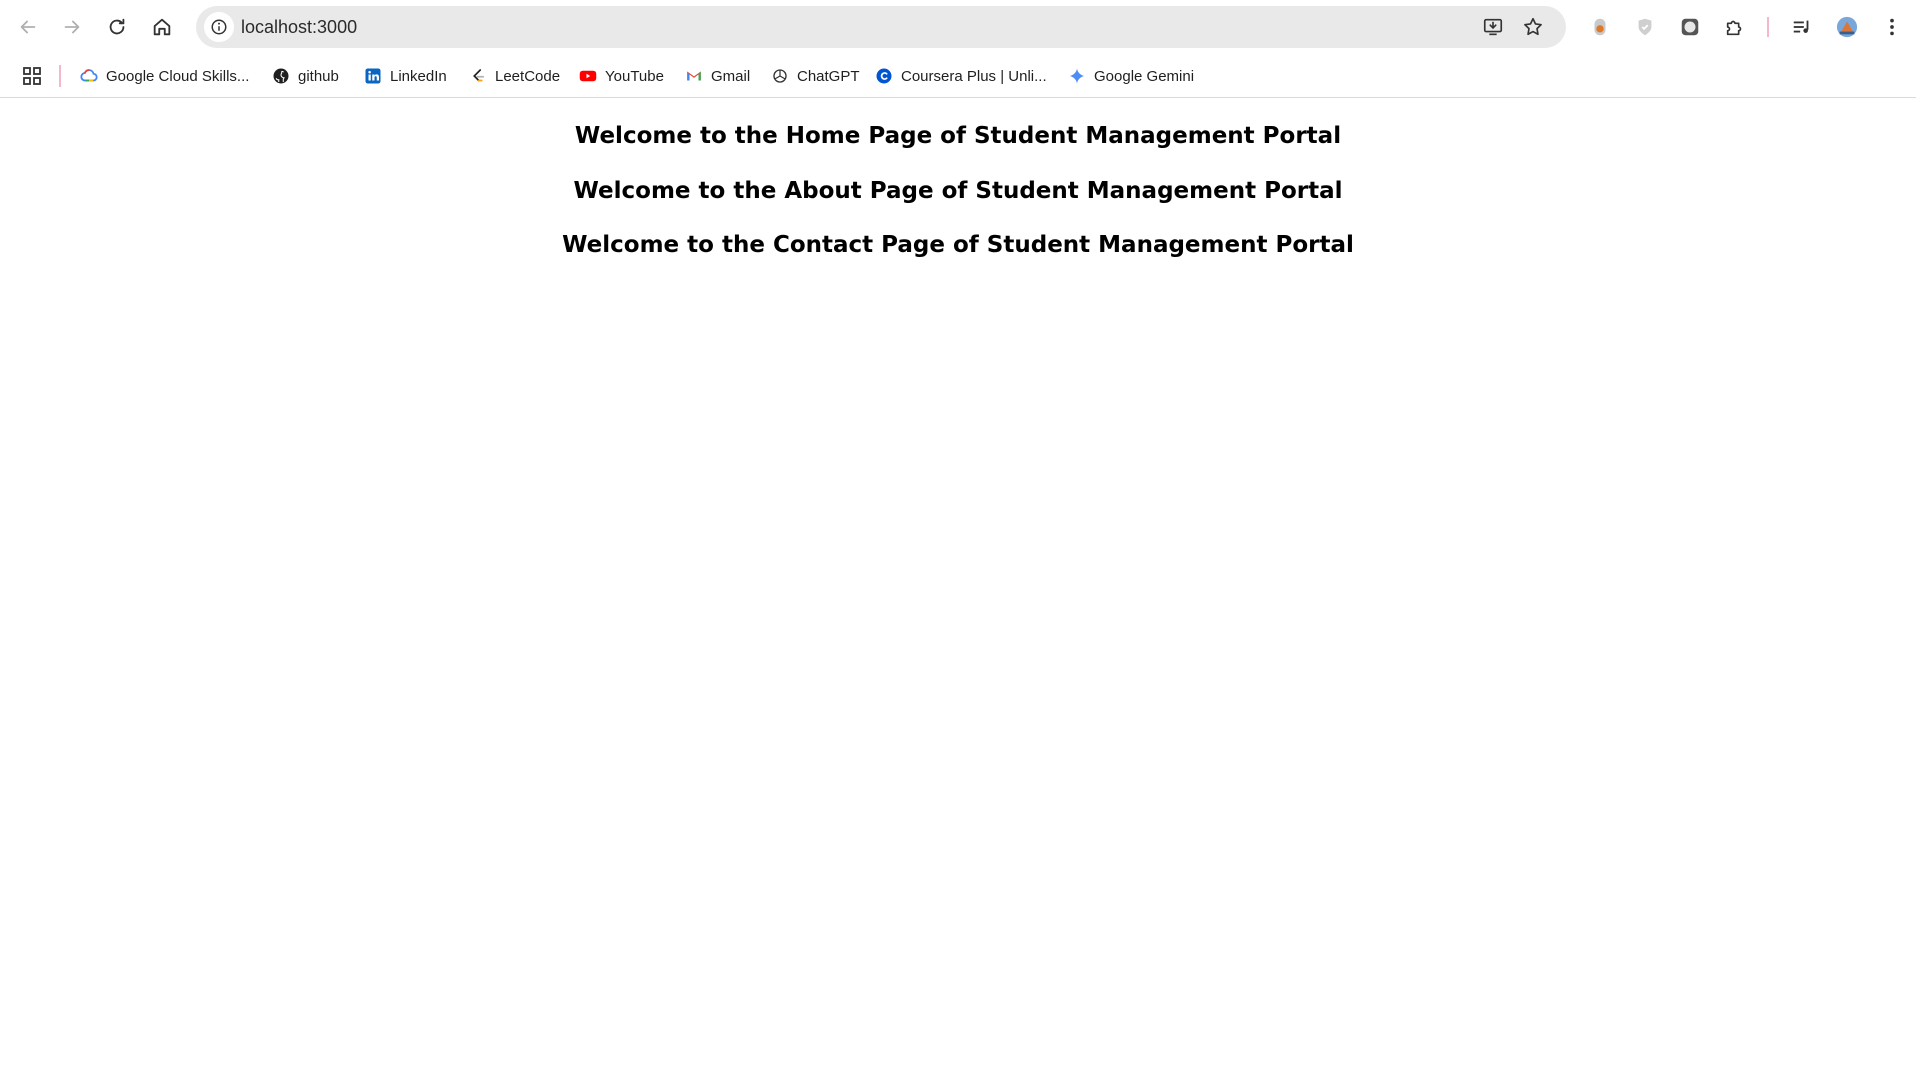 This screenshot has width=1916, height=1085. I want to click on install-app-button, so click(1493, 27).